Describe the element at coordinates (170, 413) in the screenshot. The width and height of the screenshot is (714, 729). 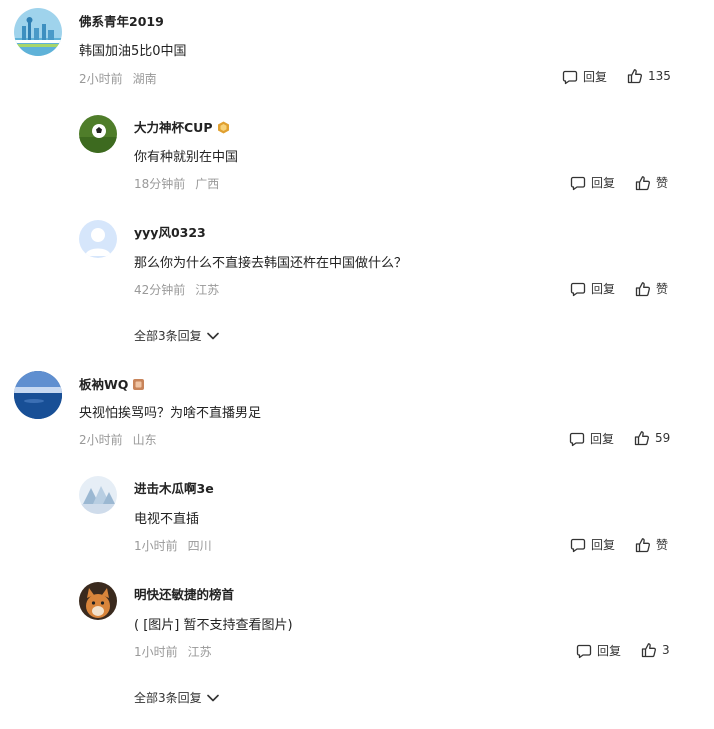
I see `comment-text: 央视怕挨骂吗？为啥不直播男足` at that location.